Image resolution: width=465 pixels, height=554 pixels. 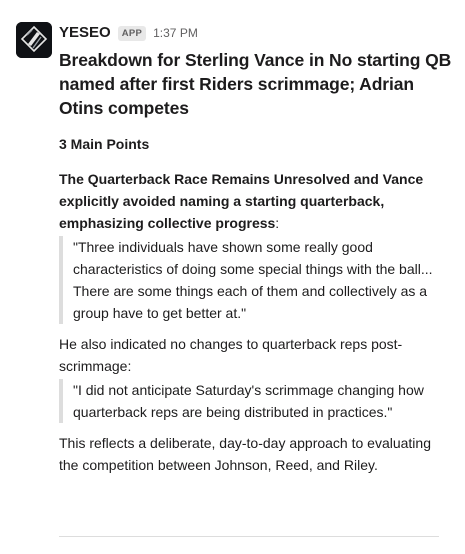 I want to click on divider, so click(x=249, y=536).